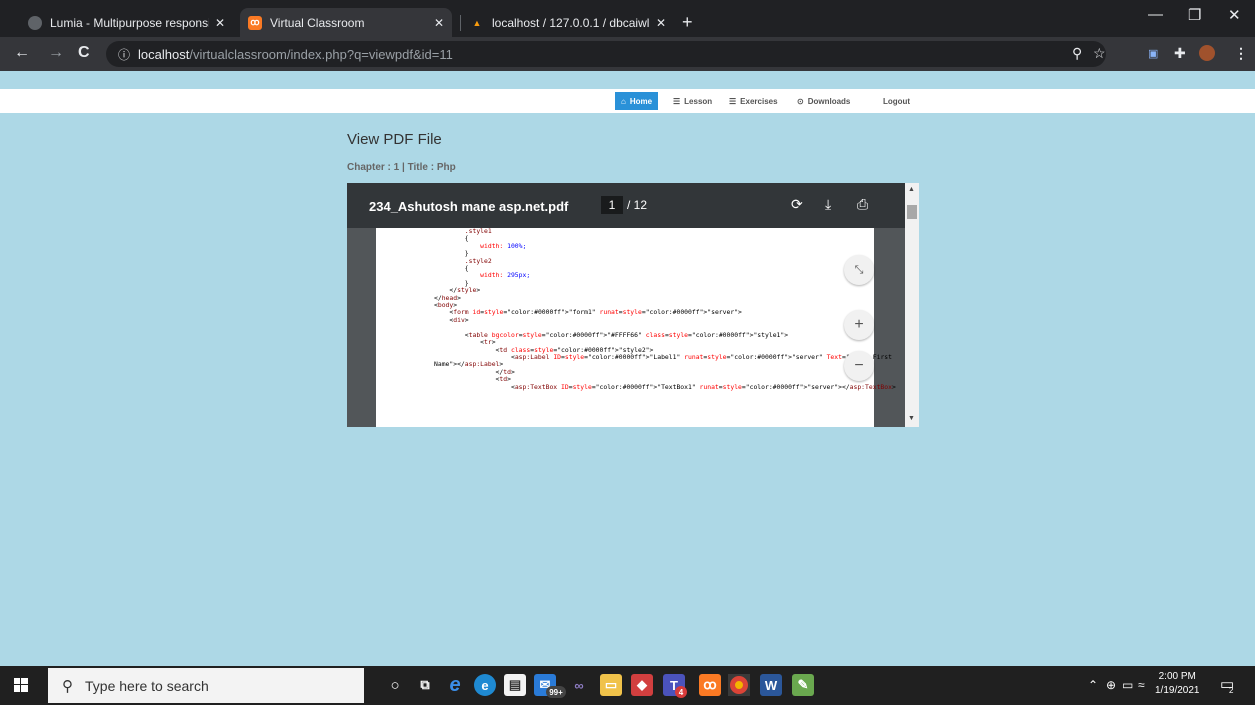 The image size is (1255, 705). I want to click on tab-virtual-classroom: ꝏ Virtual Classroom ✕, so click(346, 22).